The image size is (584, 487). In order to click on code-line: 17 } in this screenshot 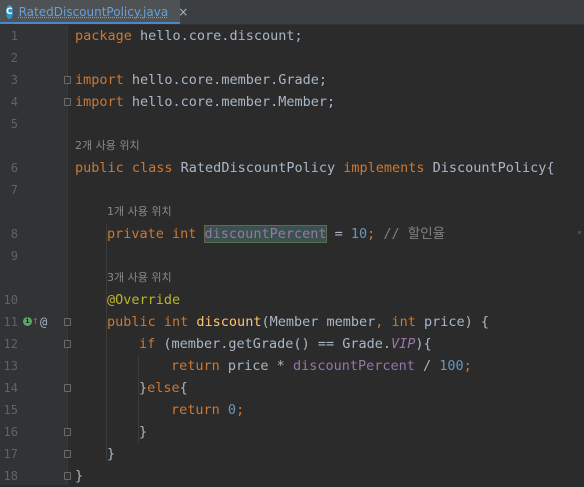, I will do `click(292, 454)`.